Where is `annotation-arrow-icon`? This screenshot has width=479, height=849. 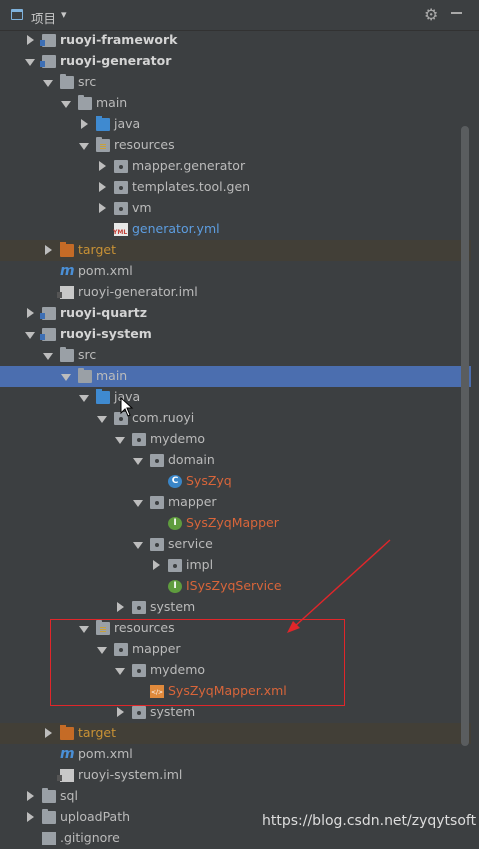
annotation-arrow-icon is located at coordinates (339, 586).